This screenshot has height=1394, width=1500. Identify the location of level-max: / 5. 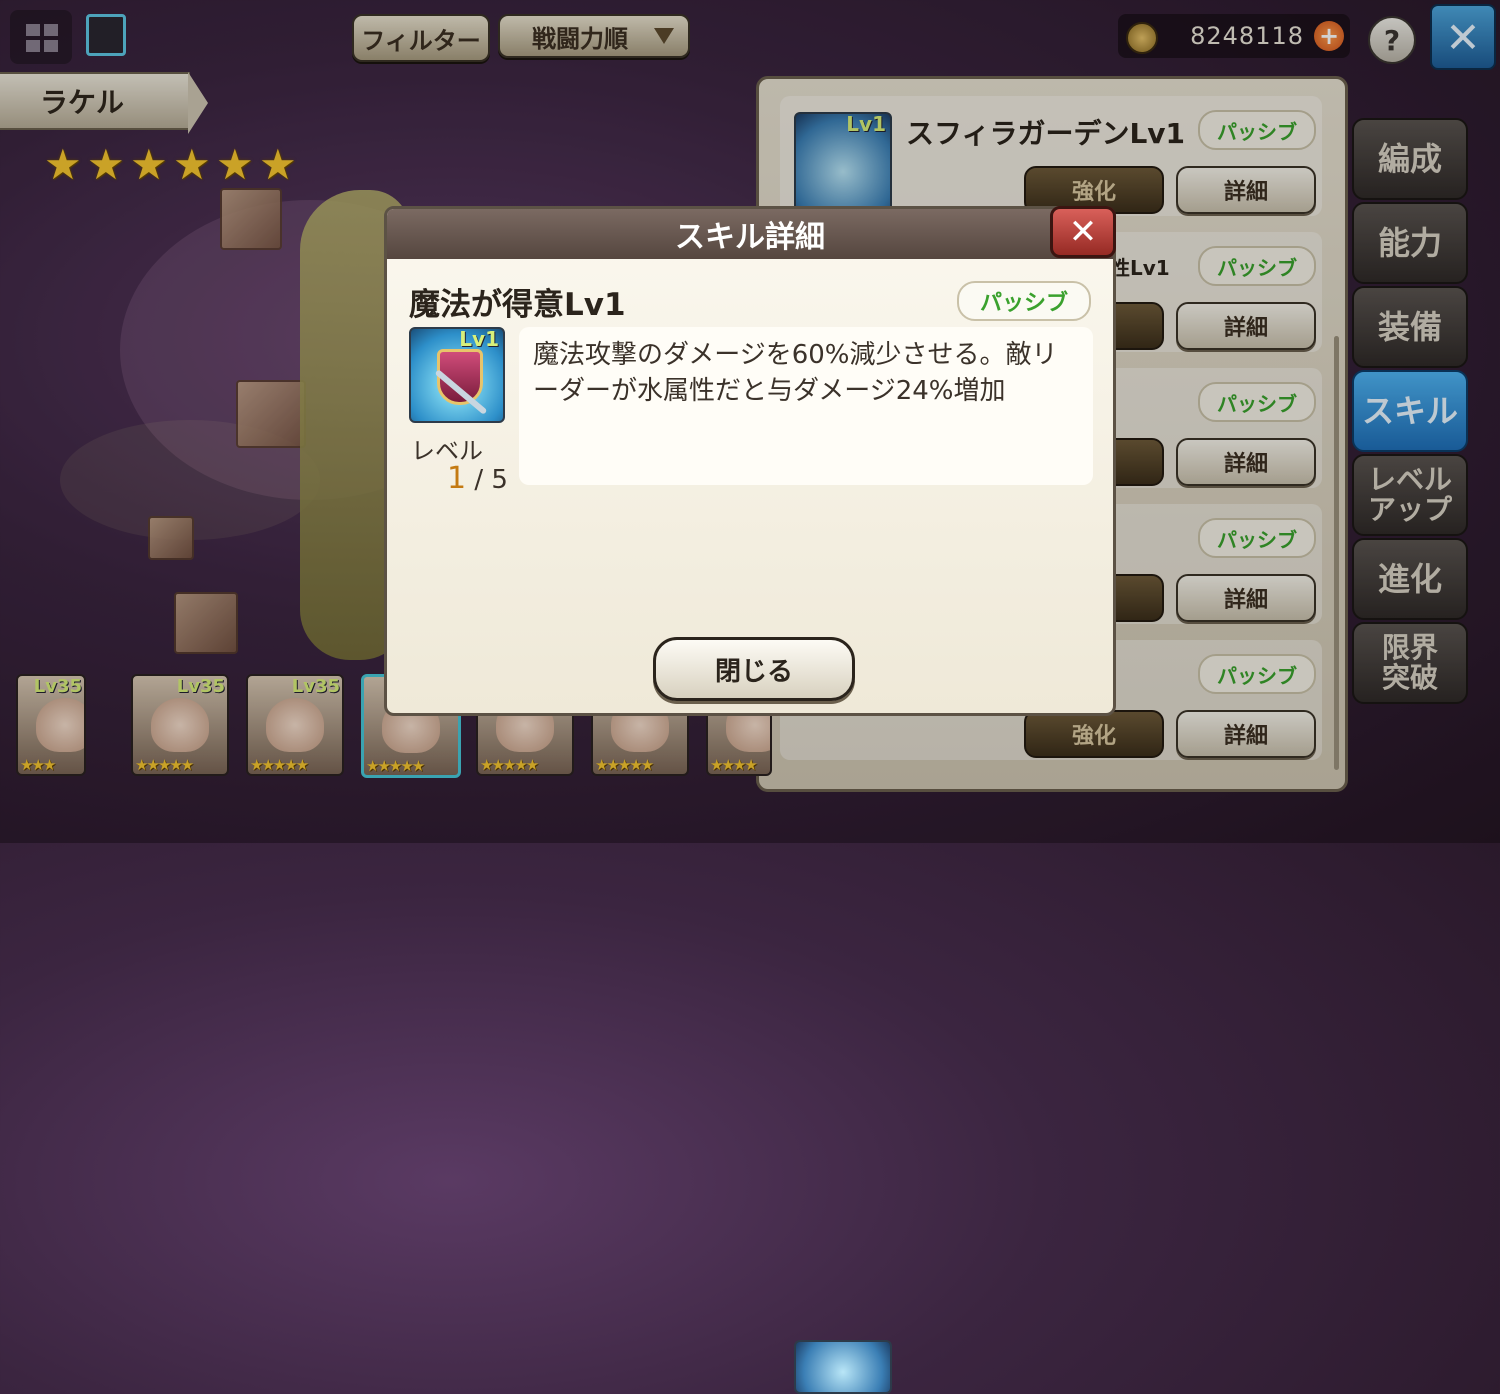
(491, 480).